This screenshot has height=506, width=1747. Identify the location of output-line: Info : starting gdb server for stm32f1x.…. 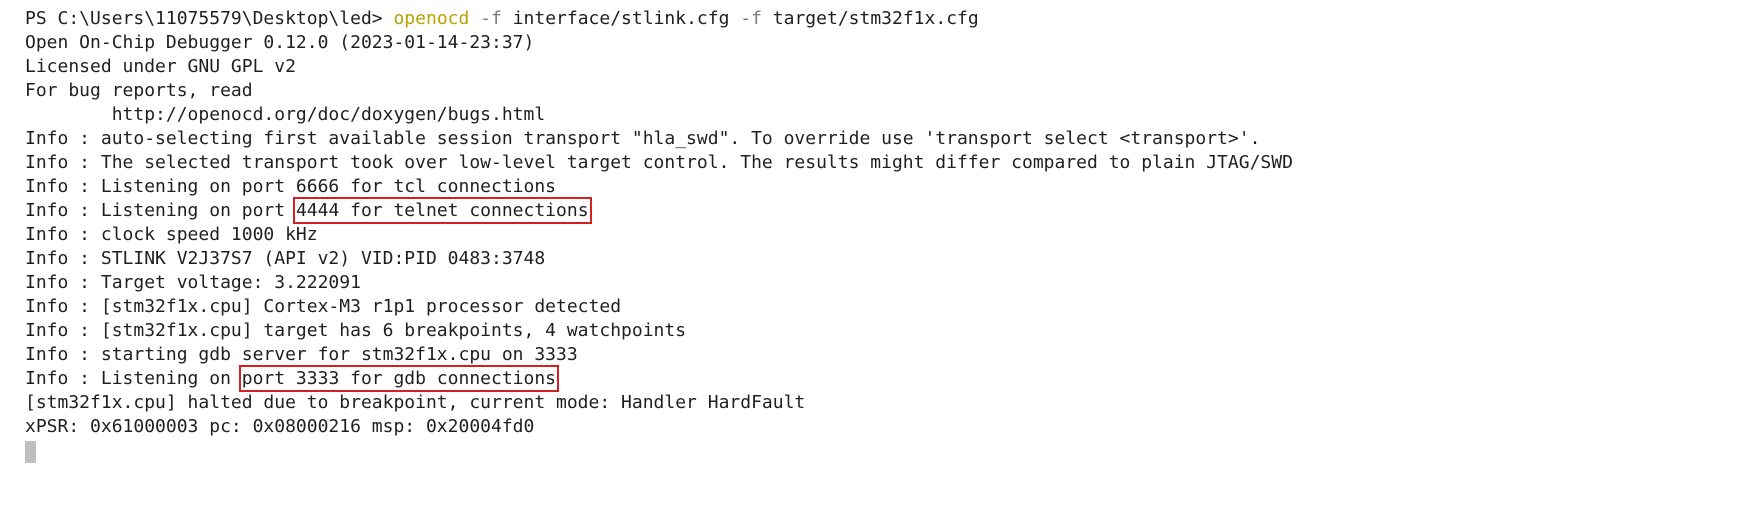
(301, 354).